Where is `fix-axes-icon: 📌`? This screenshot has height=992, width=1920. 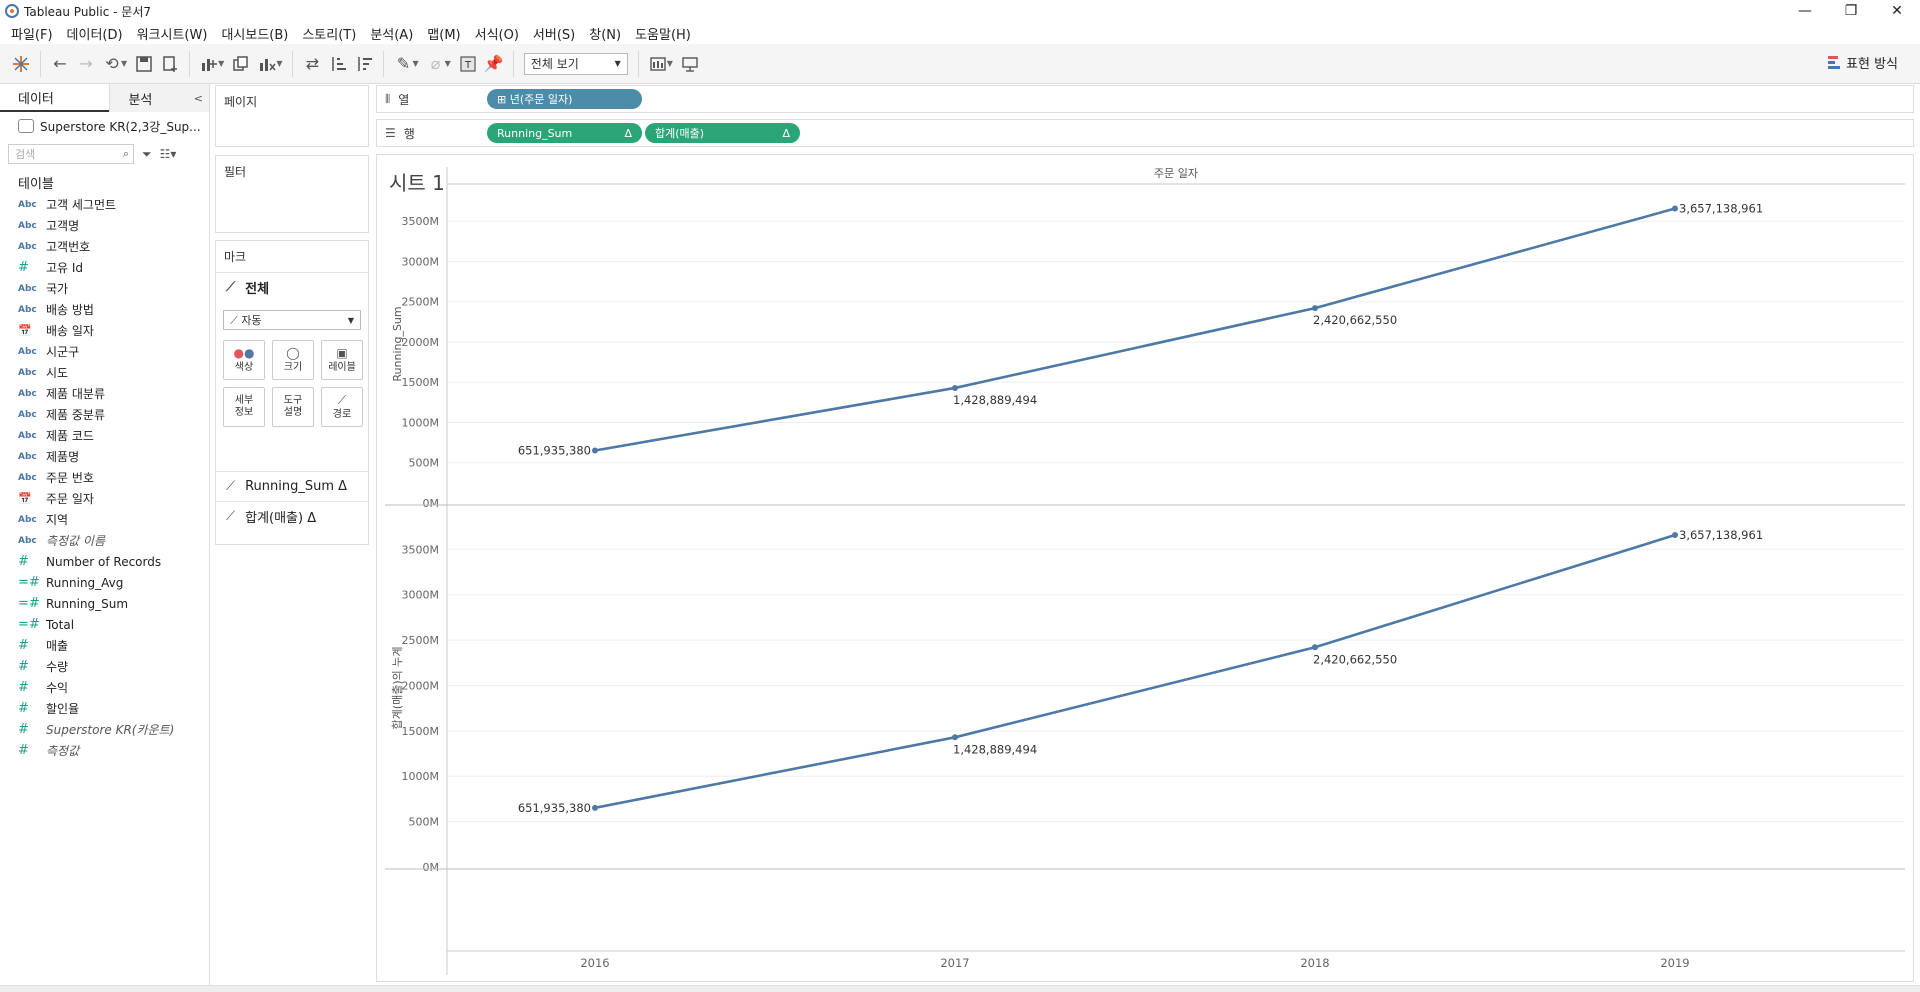 fix-axes-icon: 📌 is located at coordinates (494, 64).